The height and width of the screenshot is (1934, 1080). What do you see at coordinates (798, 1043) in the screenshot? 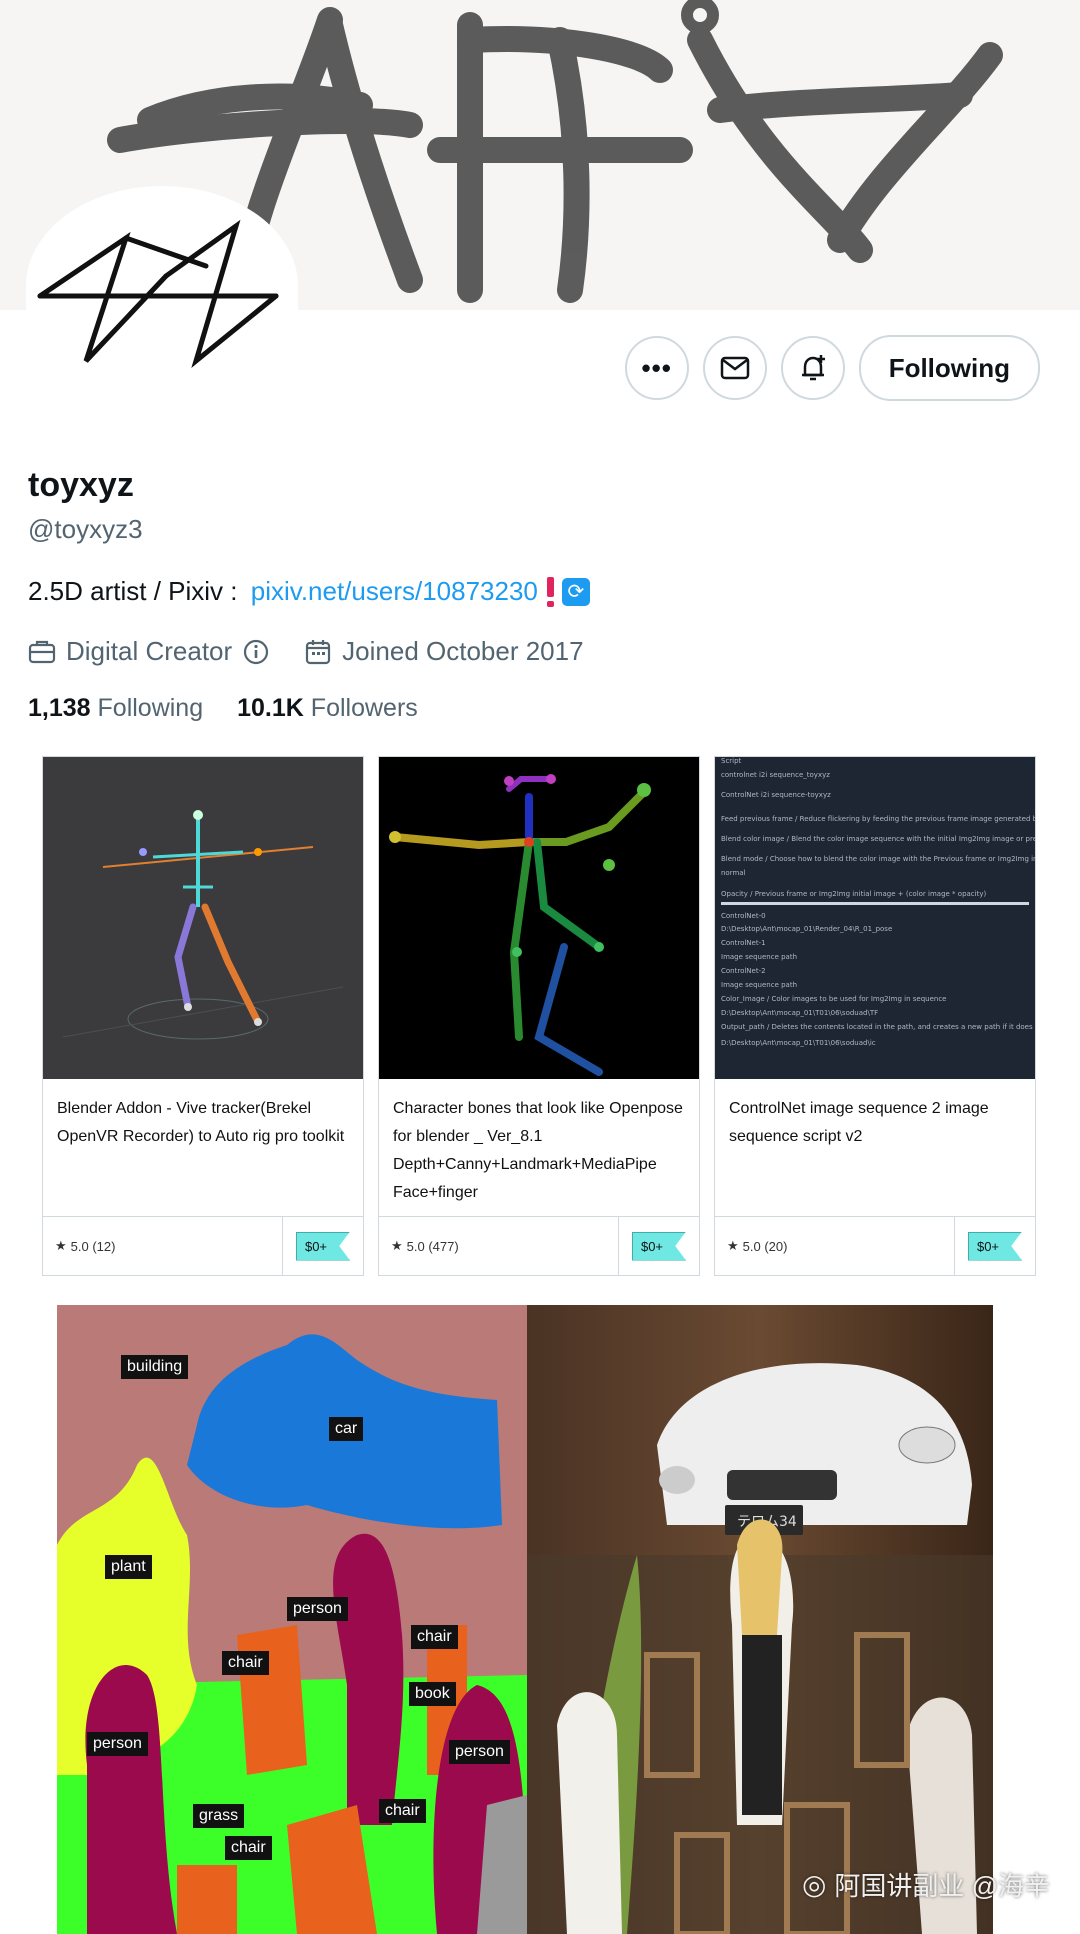
I see `console-line: D:\Desktop\Ant\mocap_01\T01\06\soduad\ic` at bounding box center [798, 1043].